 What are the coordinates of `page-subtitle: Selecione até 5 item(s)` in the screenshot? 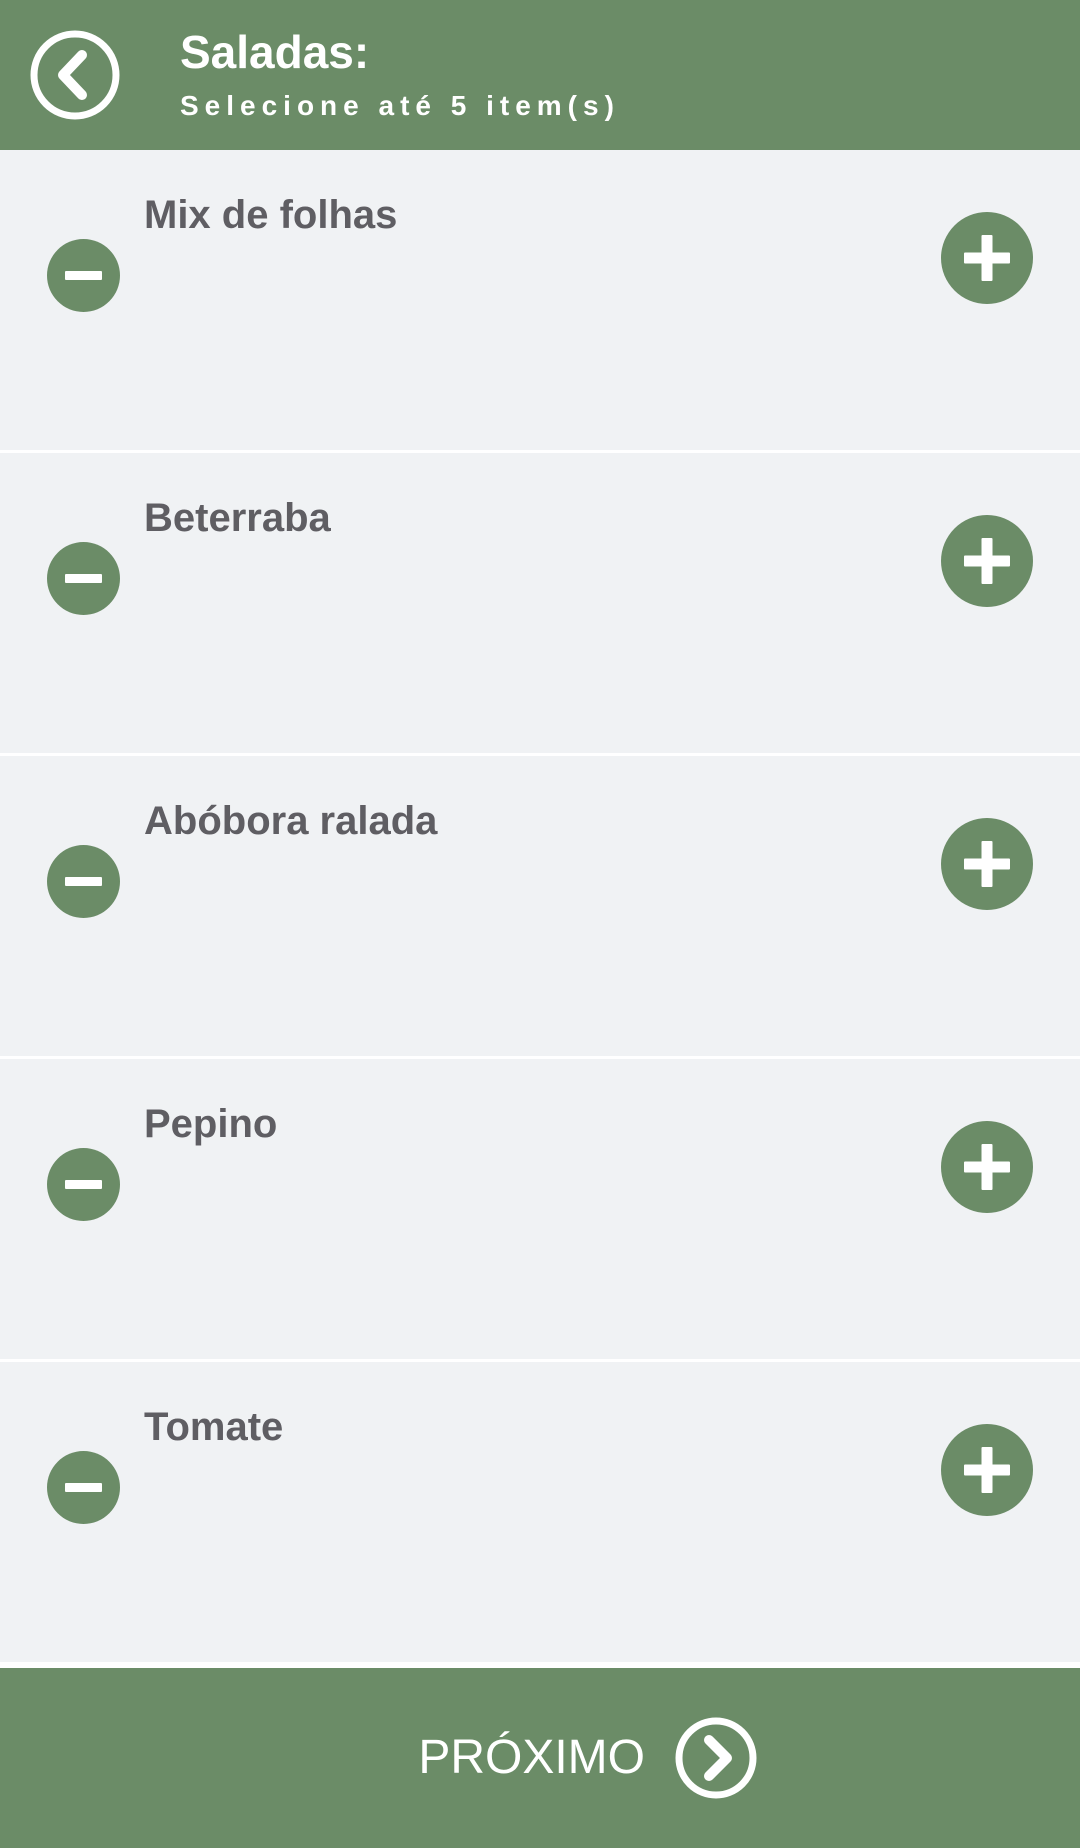 It's located at (400, 105).